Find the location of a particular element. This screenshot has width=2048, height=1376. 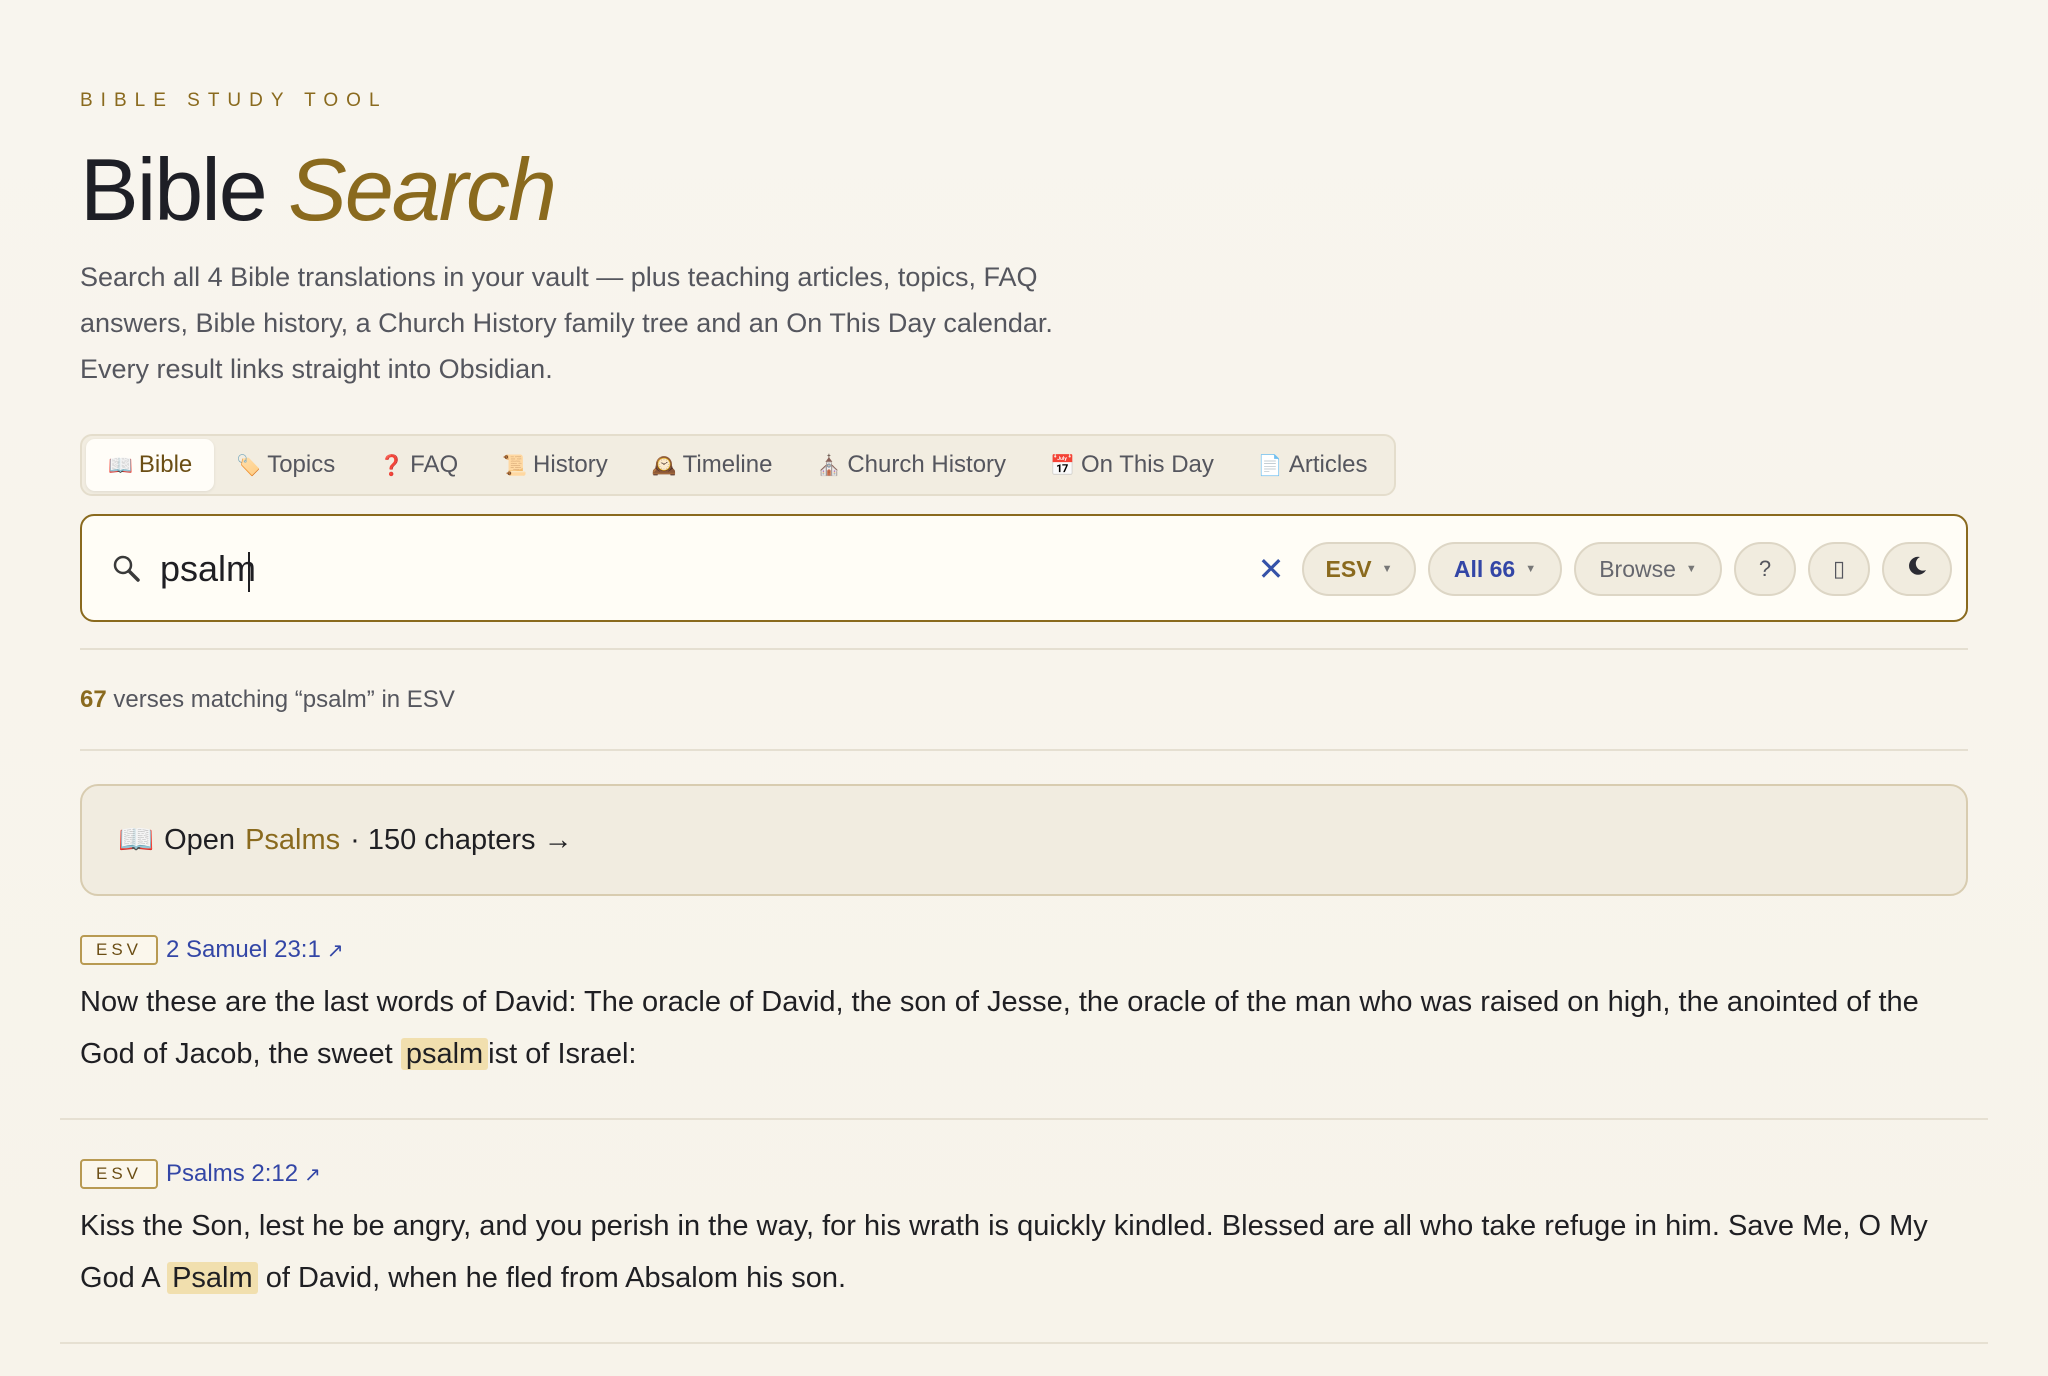

result-meta: ESV Psalms 2:12 ↗ is located at coordinates (1024, 1174).